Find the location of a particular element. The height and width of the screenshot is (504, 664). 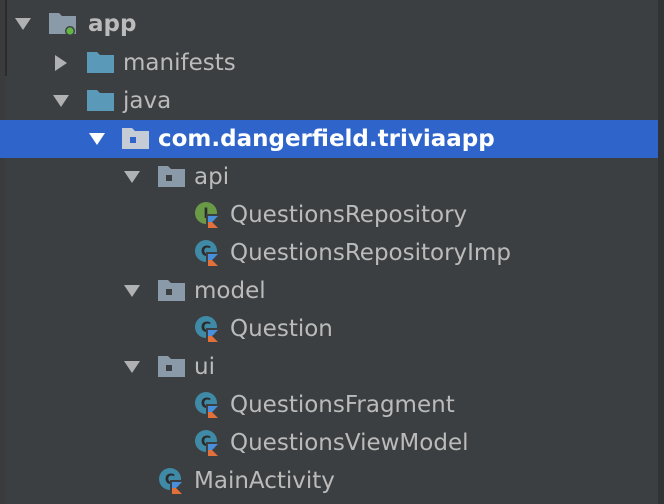

tree-item-label: QuestionsRepositoryImp is located at coordinates (370, 253).